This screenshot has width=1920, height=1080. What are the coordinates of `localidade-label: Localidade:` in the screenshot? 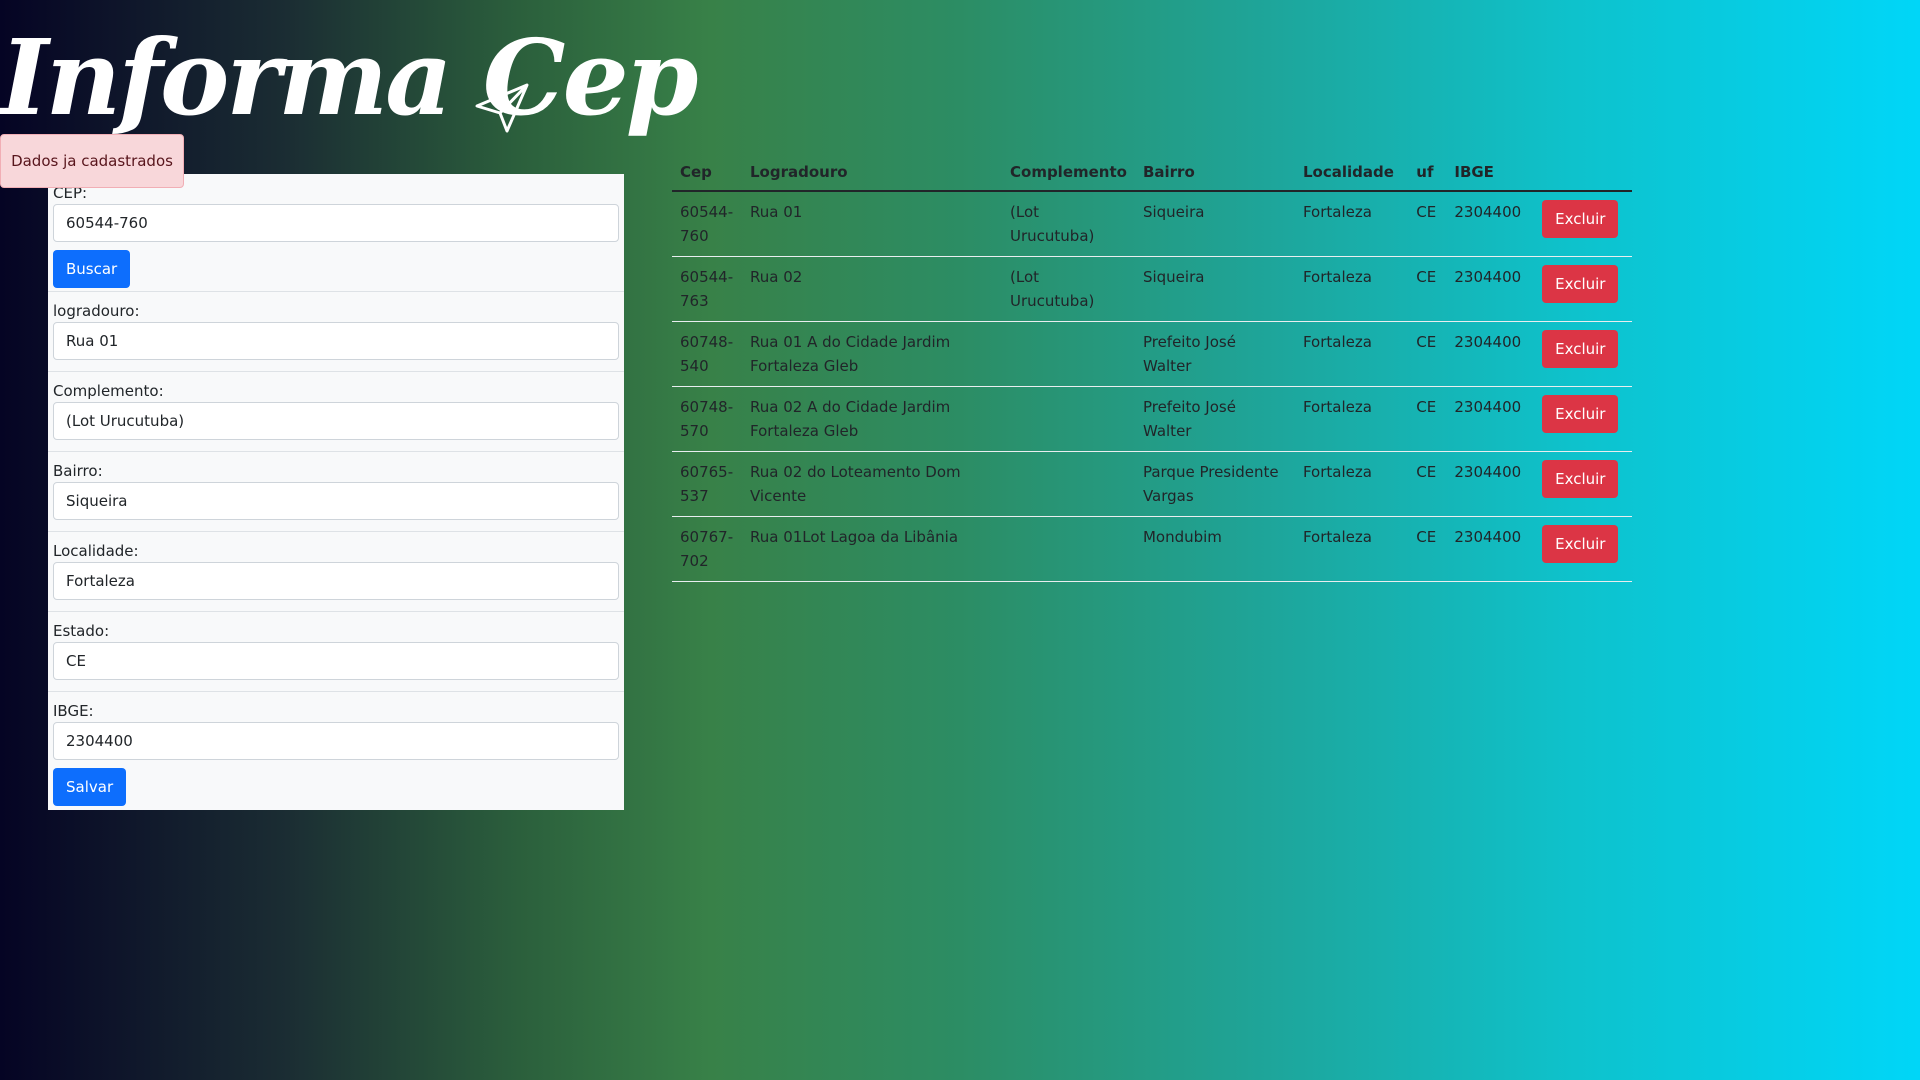 It's located at (96, 551).